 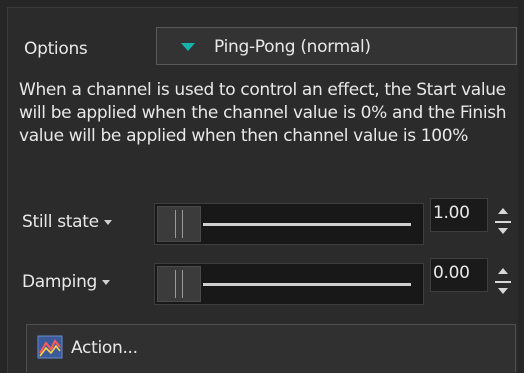 I want to click on options-row: Options Ping-Pong (normal), so click(x=266, y=48).